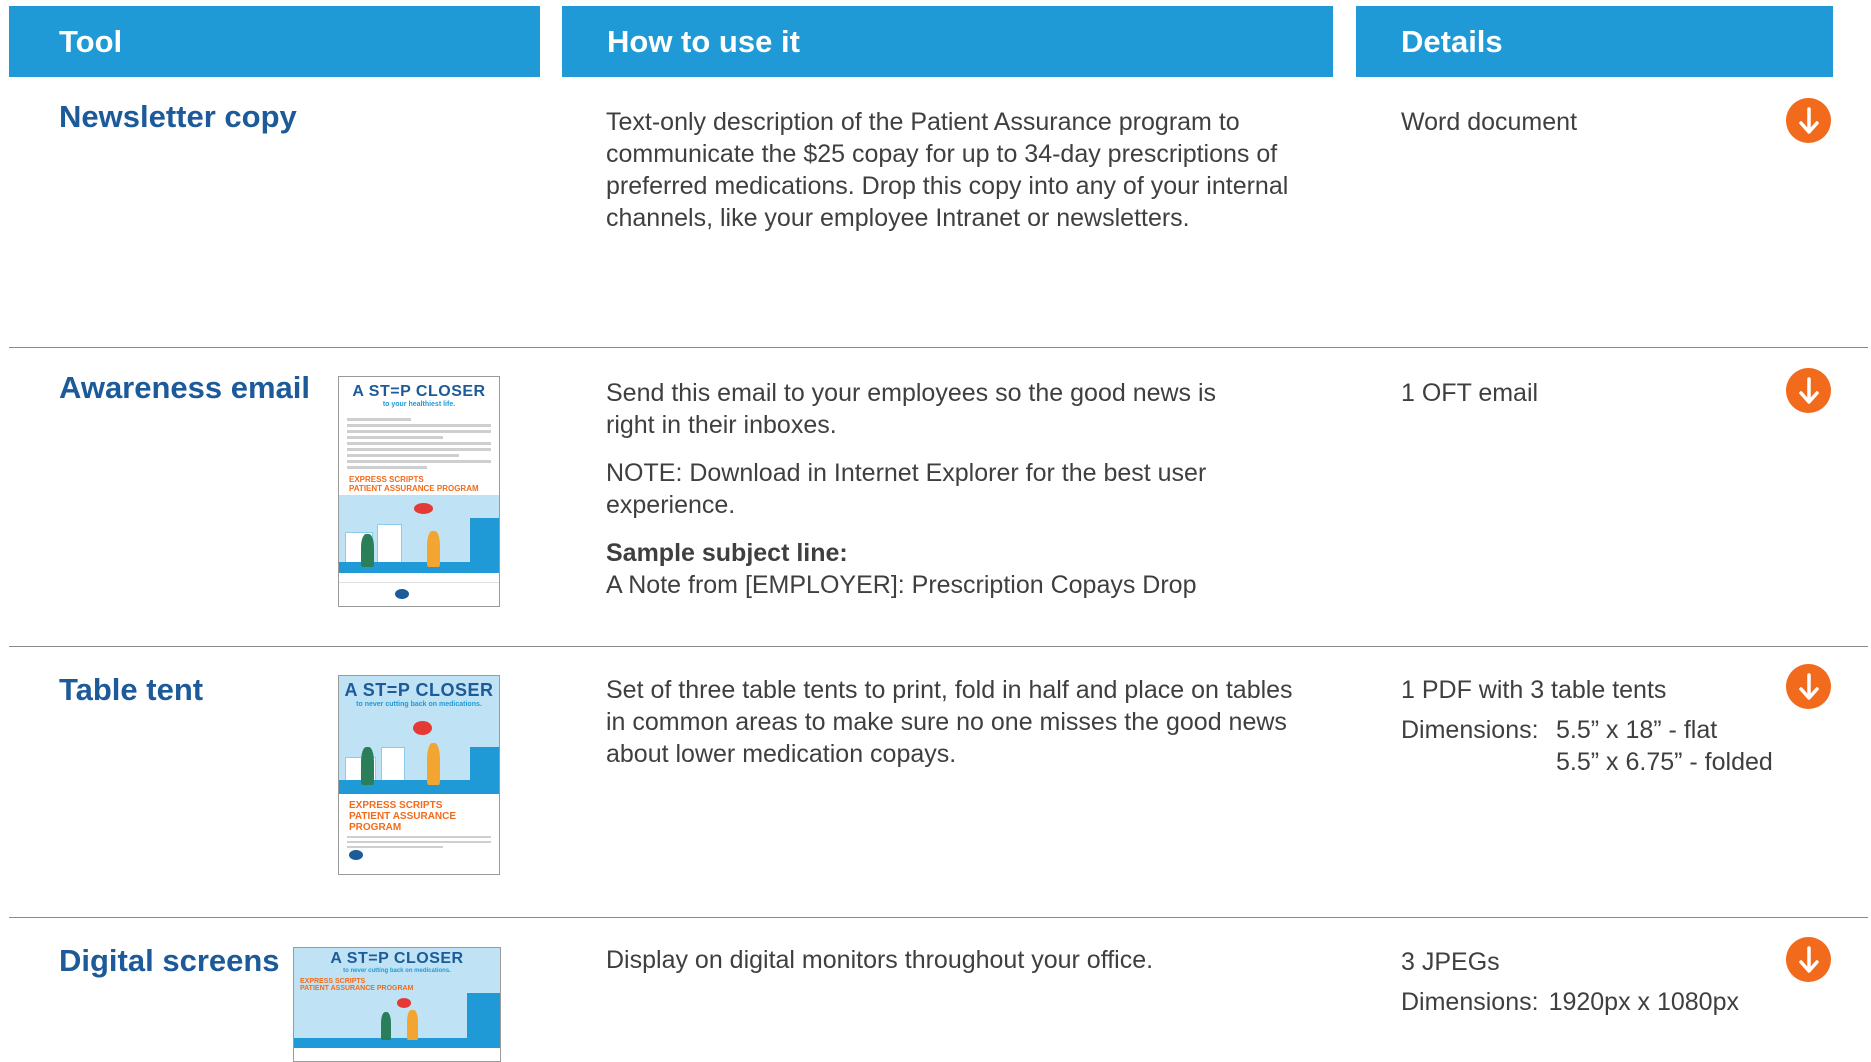 The height and width of the screenshot is (1062, 1871). What do you see at coordinates (1452, 41) in the screenshot?
I see `column-header-details-label: Details` at bounding box center [1452, 41].